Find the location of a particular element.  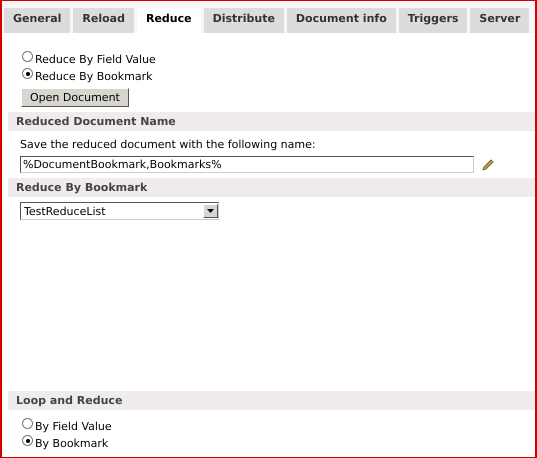

pencil-icon is located at coordinates (488, 164).